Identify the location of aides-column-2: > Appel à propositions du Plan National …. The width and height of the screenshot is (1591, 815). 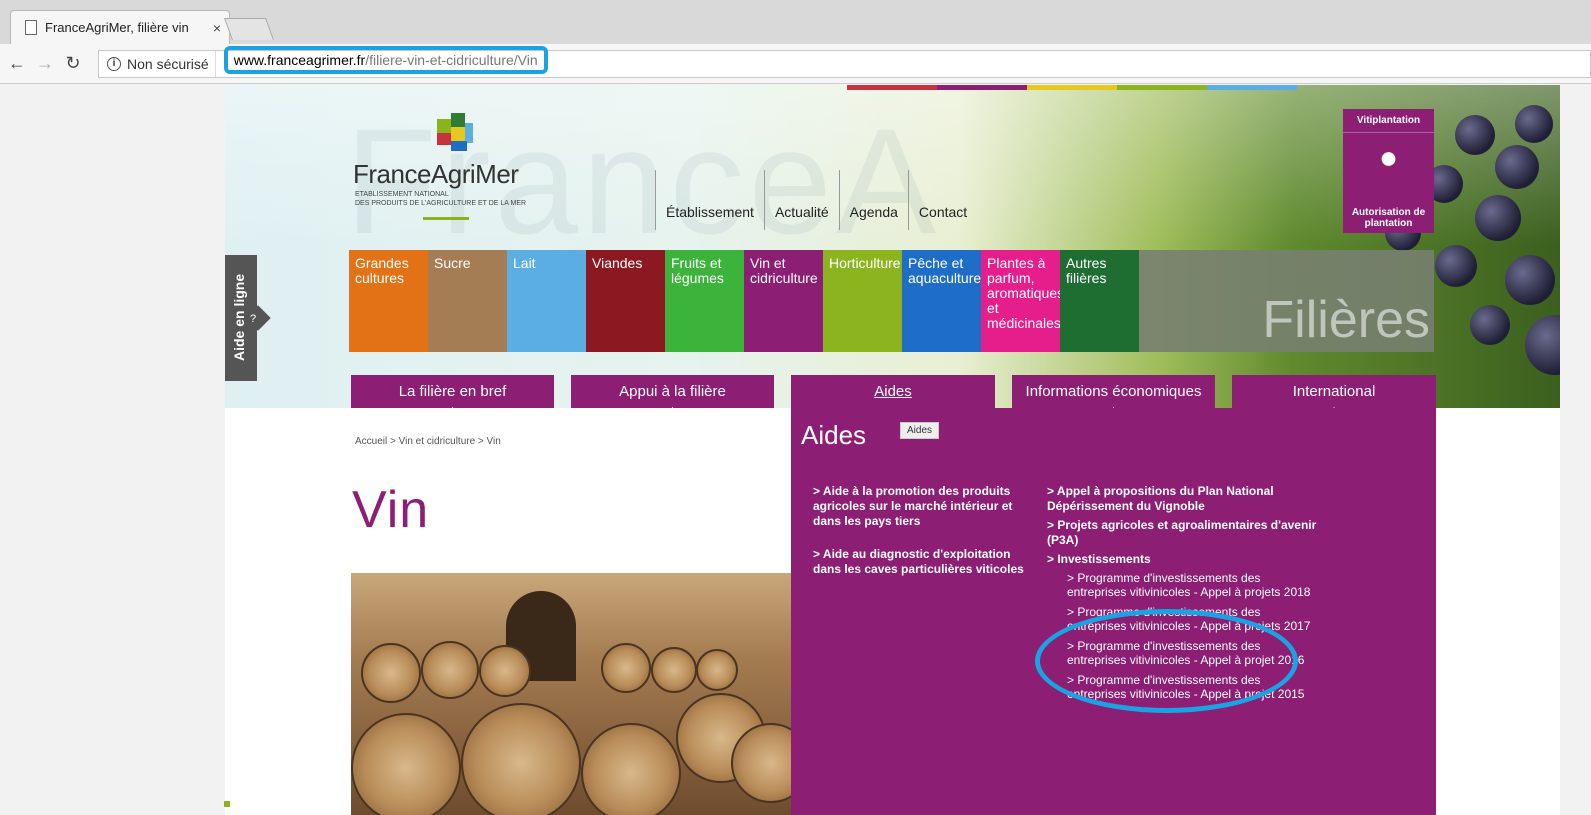
(1182, 595).